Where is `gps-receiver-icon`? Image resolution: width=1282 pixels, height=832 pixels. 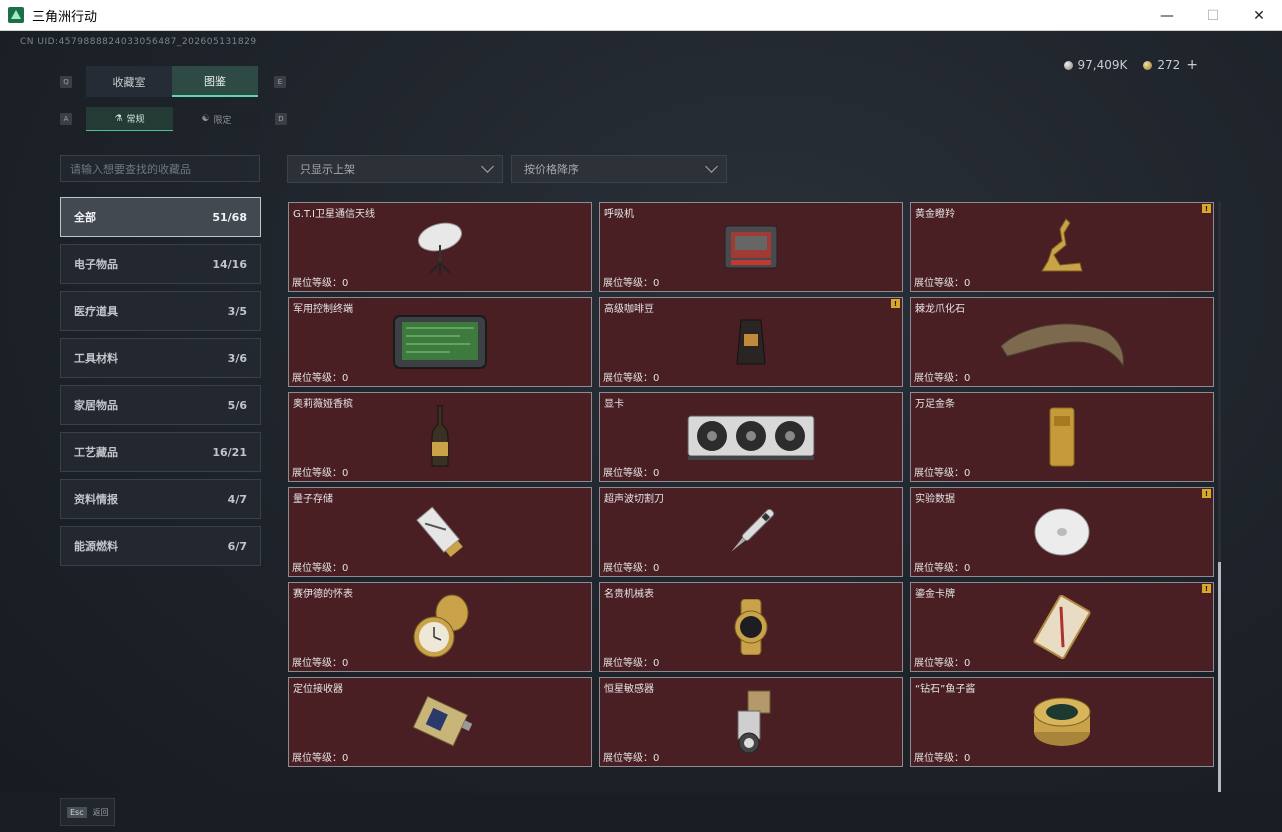
gps-receiver-icon is located at coordinates (442, 721).